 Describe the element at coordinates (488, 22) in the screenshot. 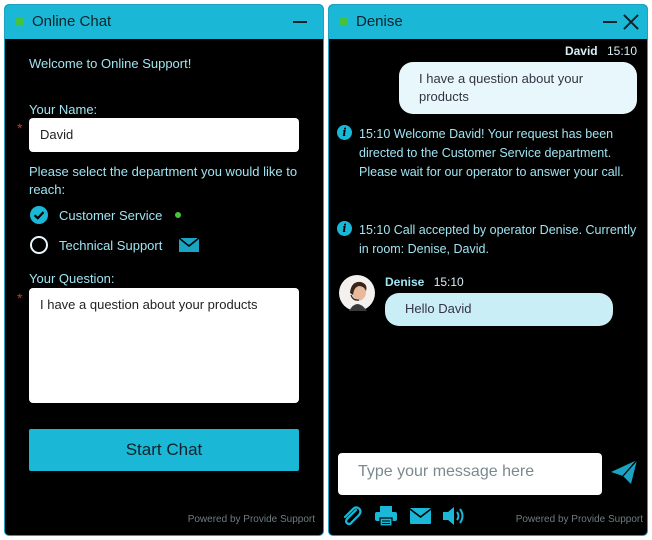

I see `title-bar: Denise` at that location.